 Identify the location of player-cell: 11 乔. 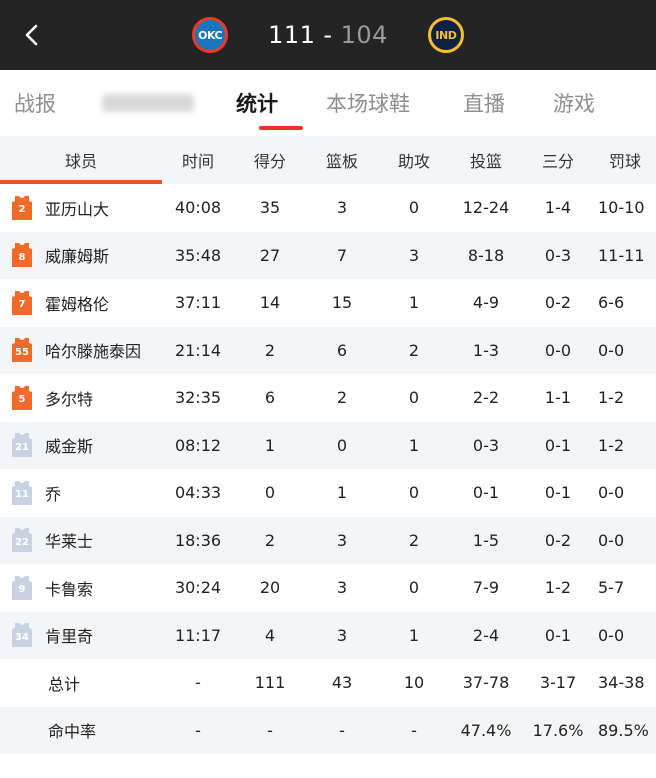
(81, 492).